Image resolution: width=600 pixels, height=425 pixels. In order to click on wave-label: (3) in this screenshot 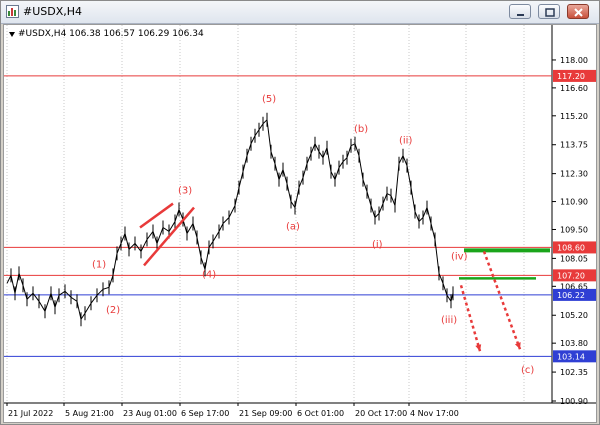, I will do `click(185, 191)`.